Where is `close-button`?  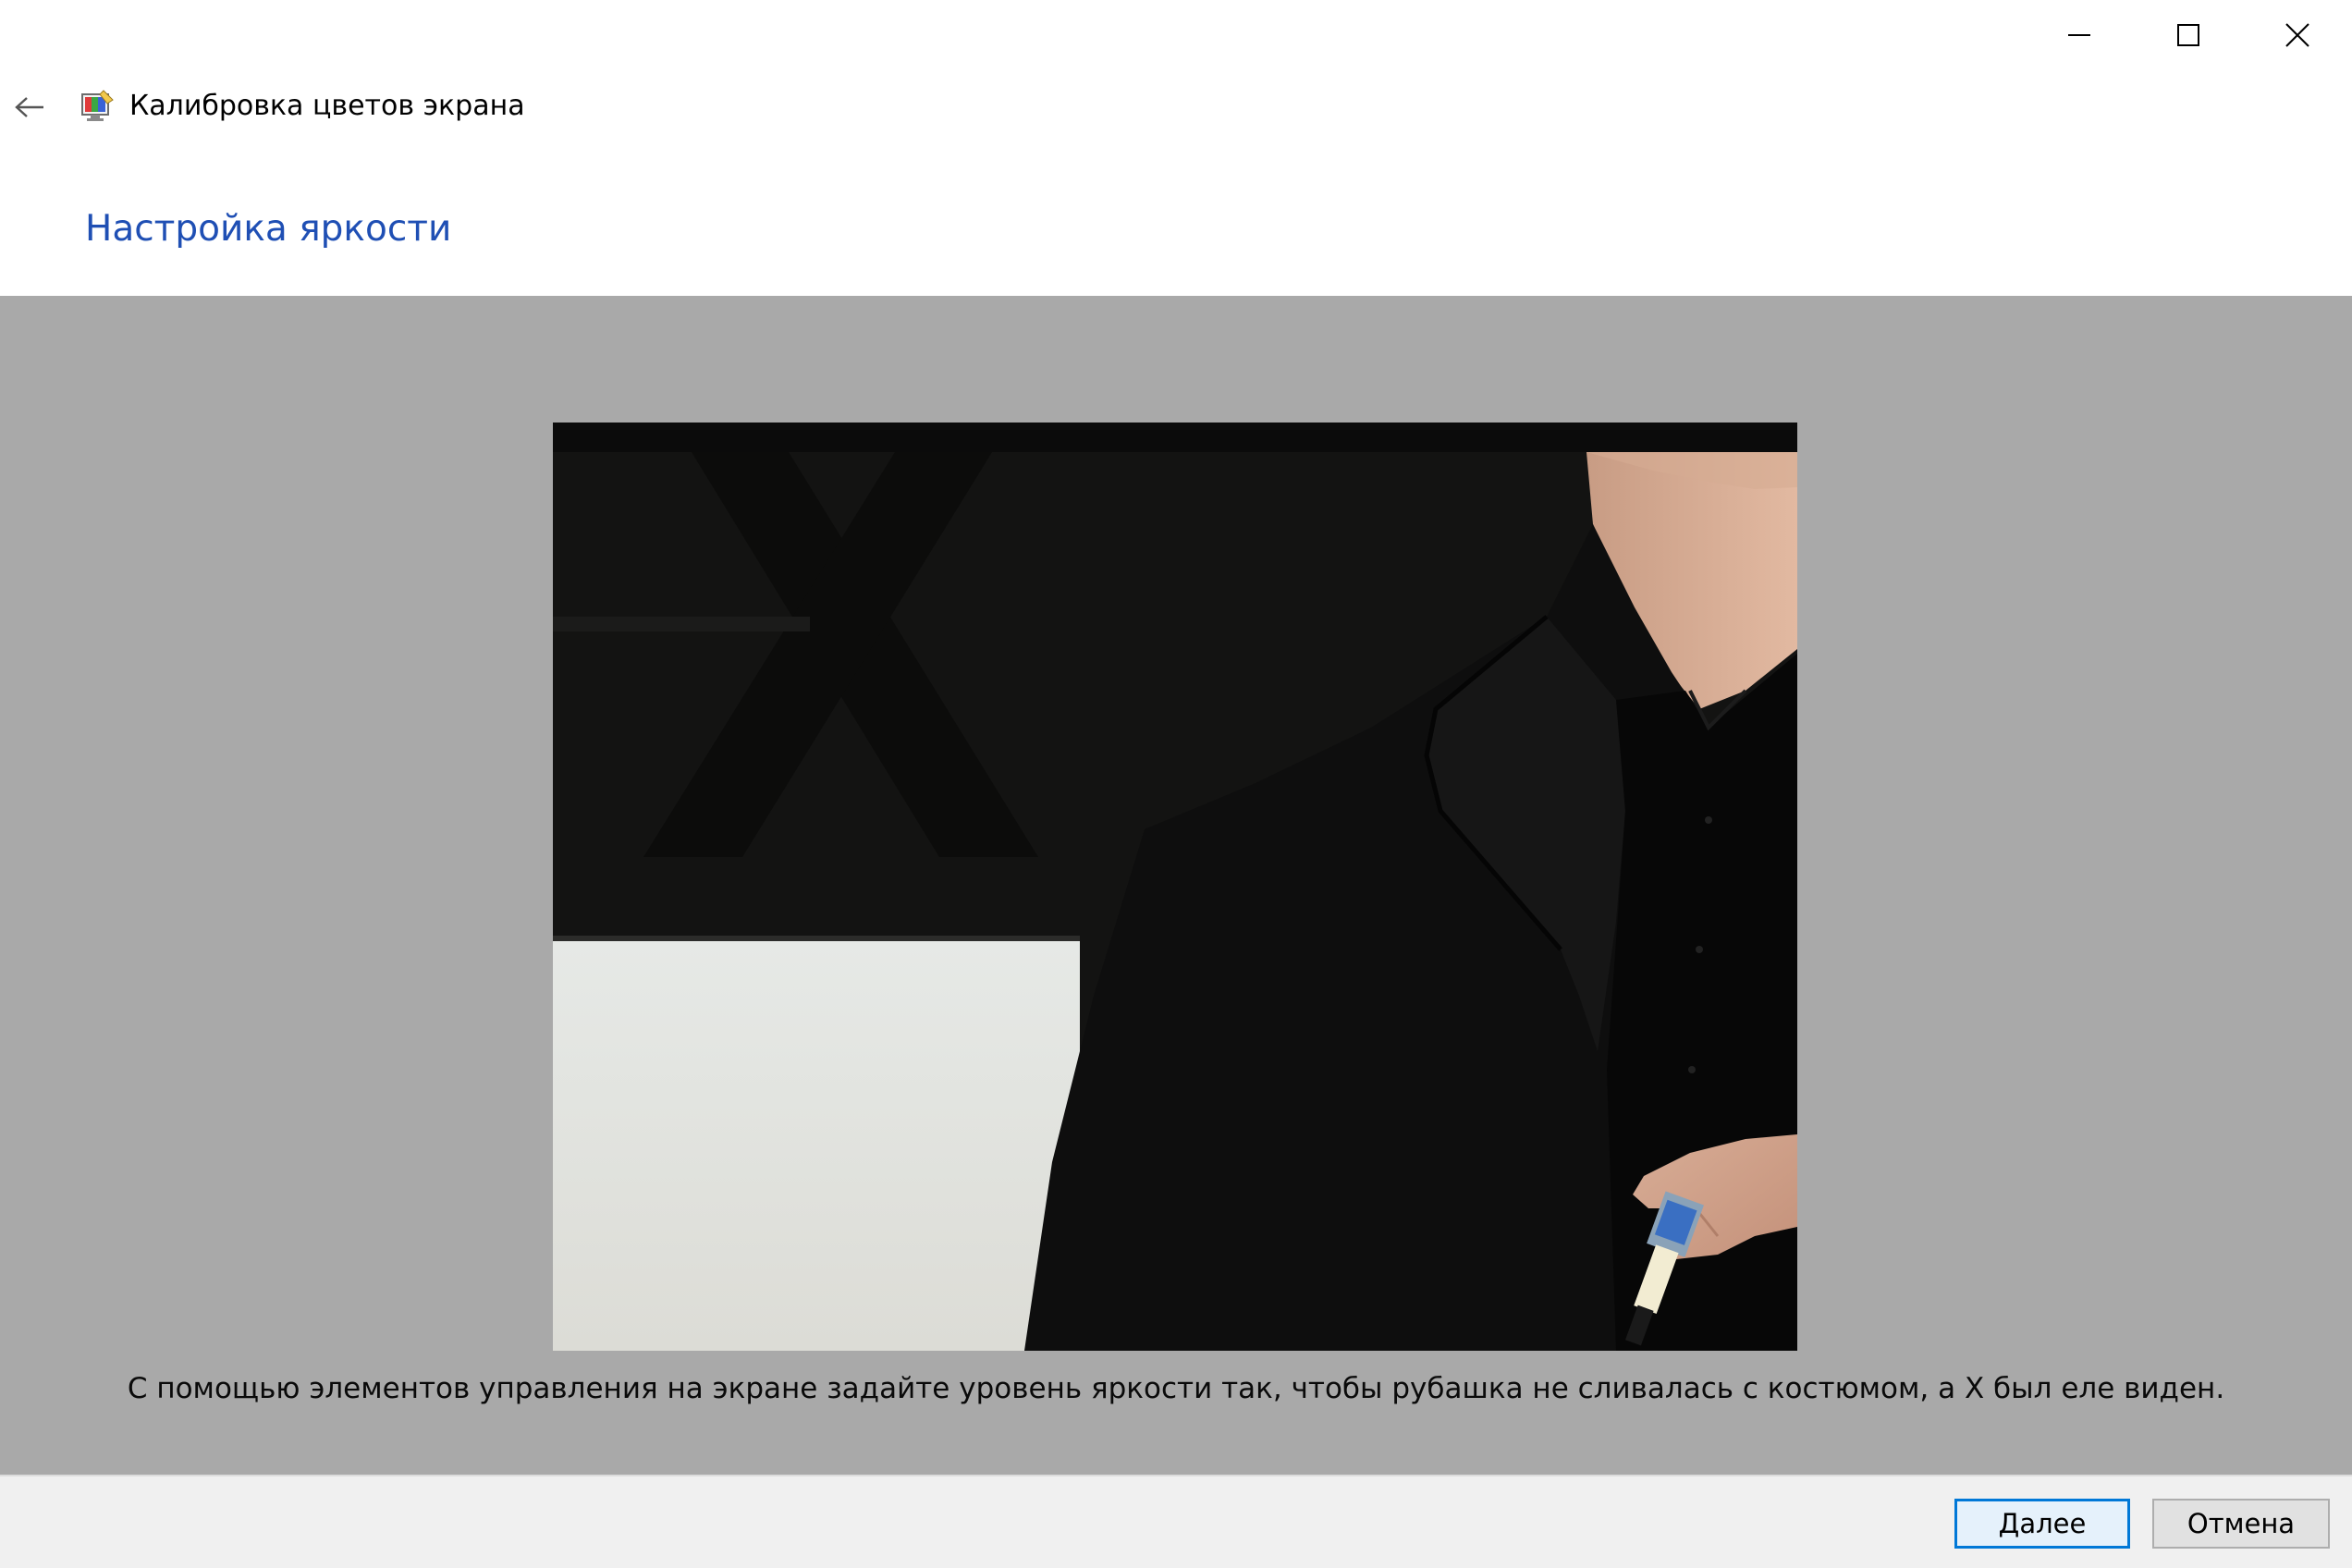
close-button is located at coordinates (2297, 35).